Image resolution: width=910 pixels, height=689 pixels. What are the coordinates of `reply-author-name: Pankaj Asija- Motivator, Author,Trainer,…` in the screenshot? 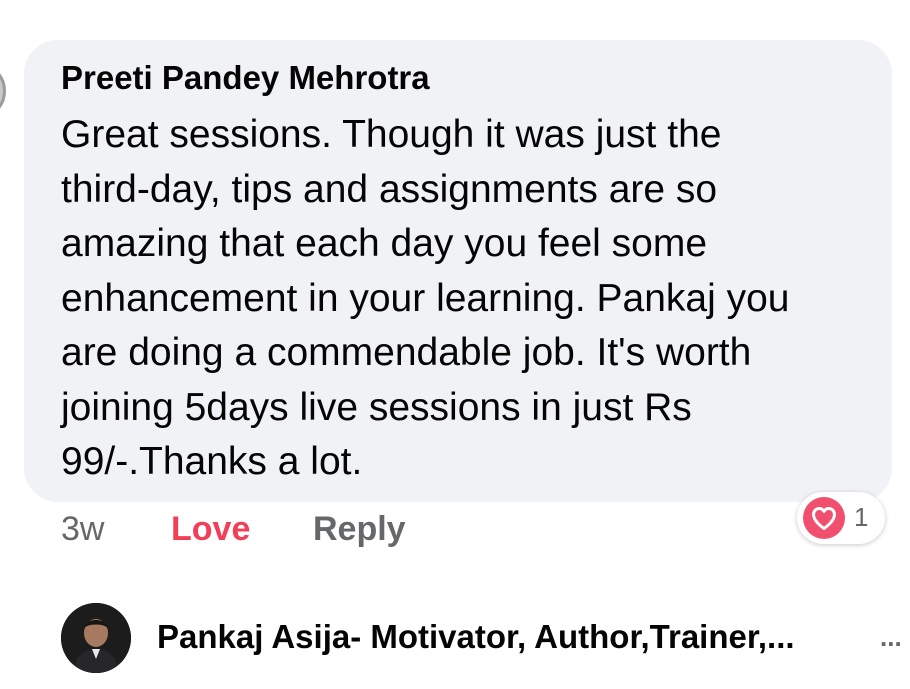 It's located at (476, 637).